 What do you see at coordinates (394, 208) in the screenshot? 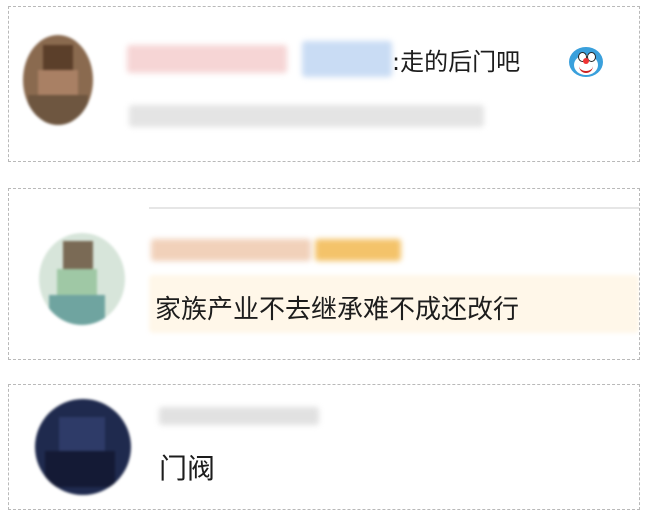
I see `divider` at bounding box center [394, 208].